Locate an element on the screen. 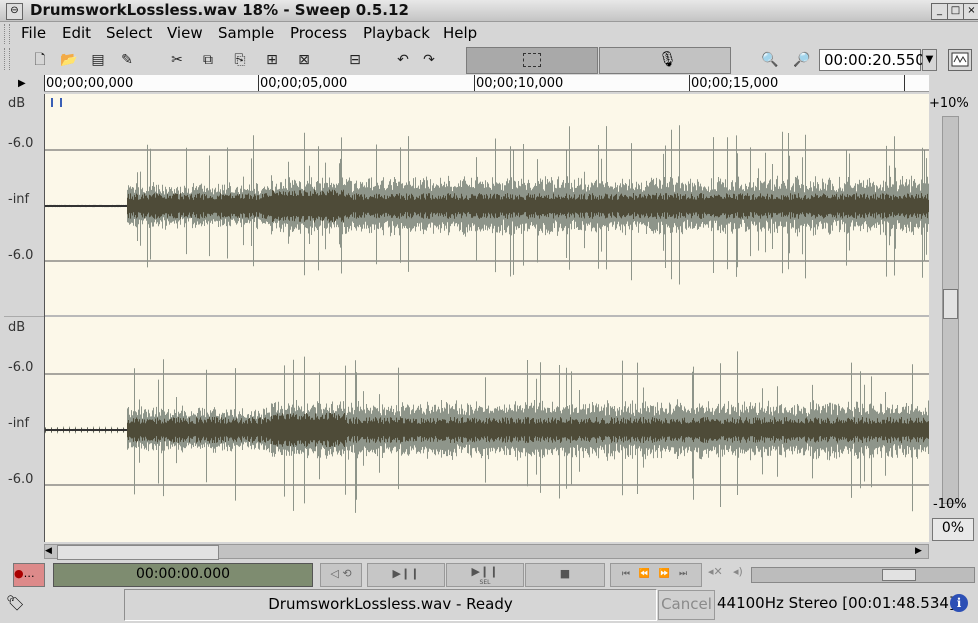  select-mode-toggle is located at coordinates (532, 60).